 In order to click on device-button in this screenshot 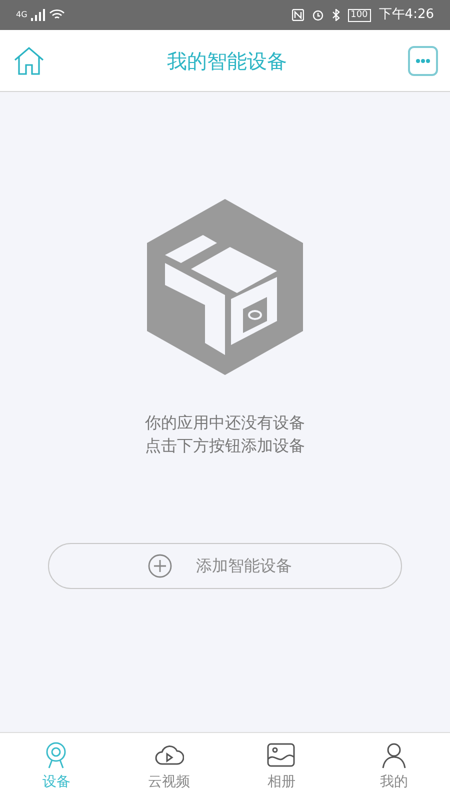, I will do `click(423, 61)`.